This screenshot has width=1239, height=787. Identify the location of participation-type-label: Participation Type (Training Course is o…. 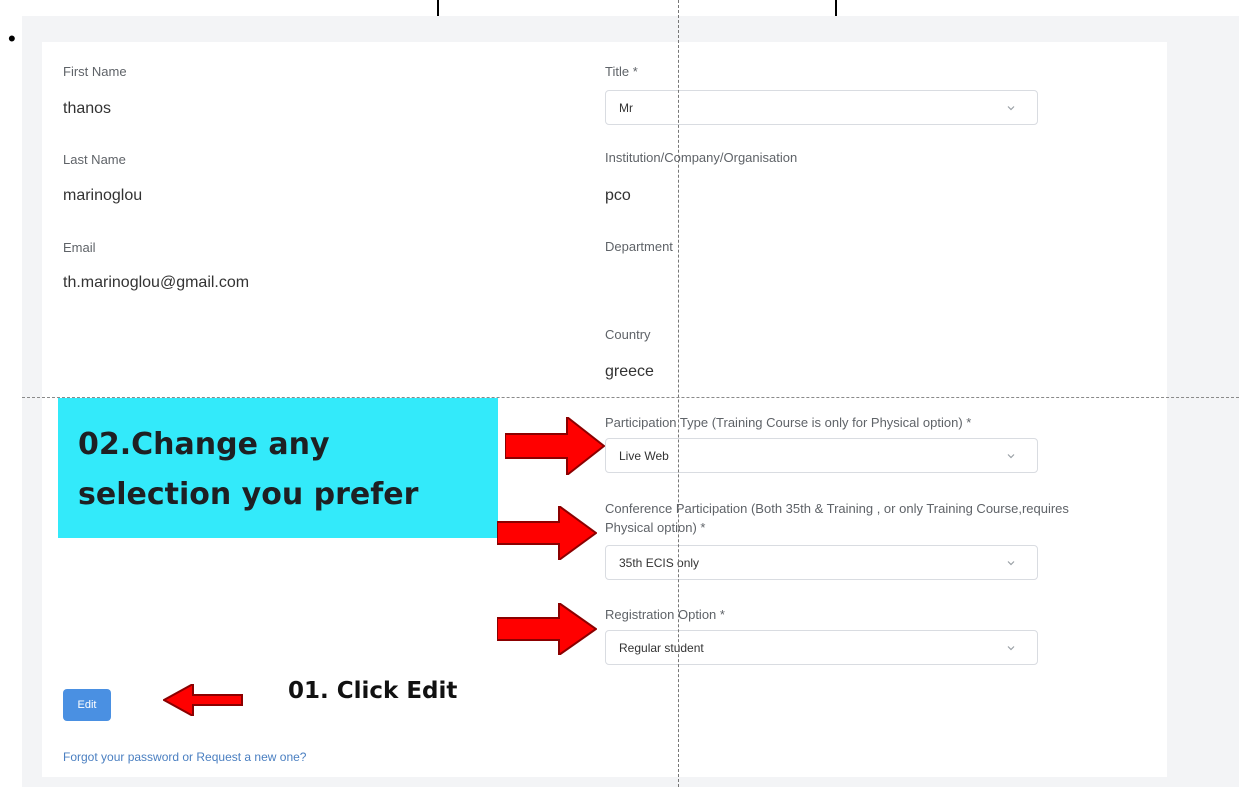
(788, 422).